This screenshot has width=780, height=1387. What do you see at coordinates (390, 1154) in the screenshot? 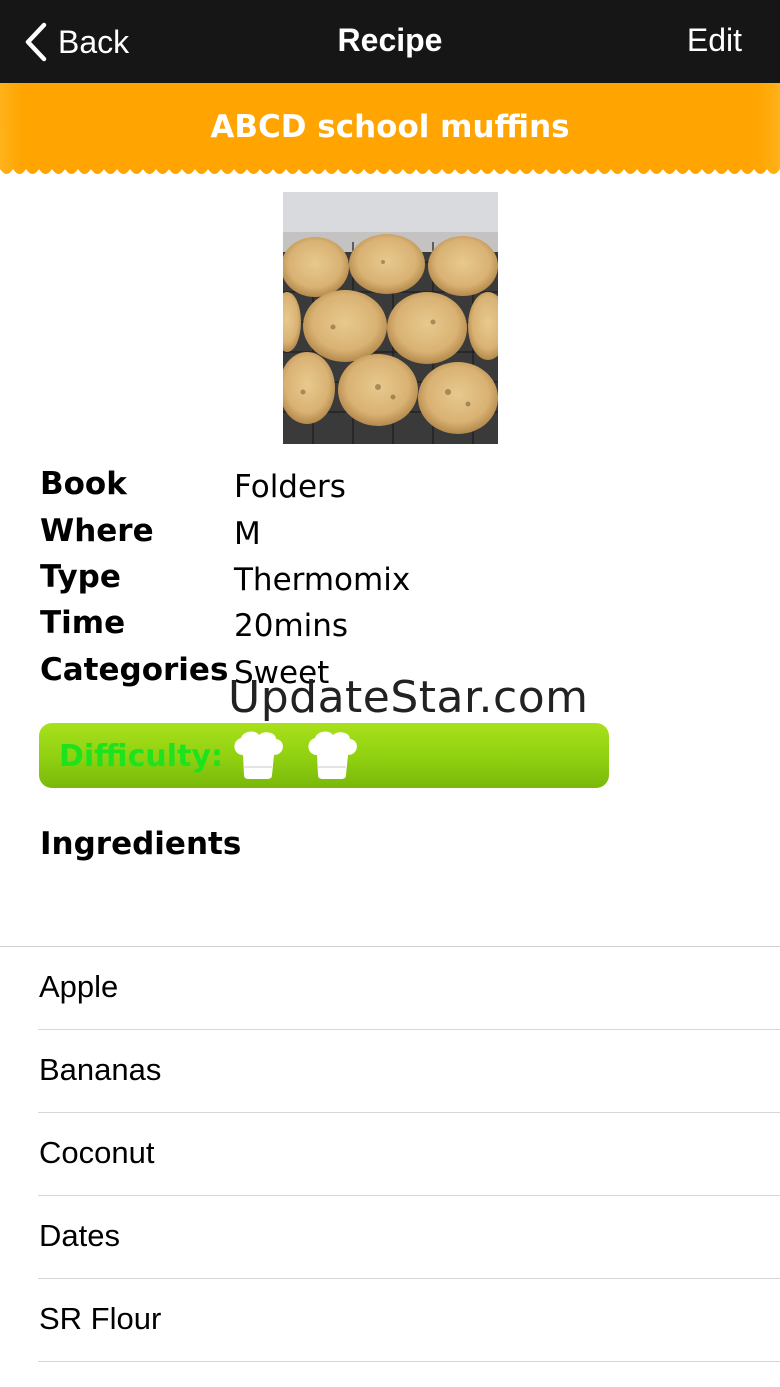
I see `list-item: Coconut` at bounding box center [390, 1154].